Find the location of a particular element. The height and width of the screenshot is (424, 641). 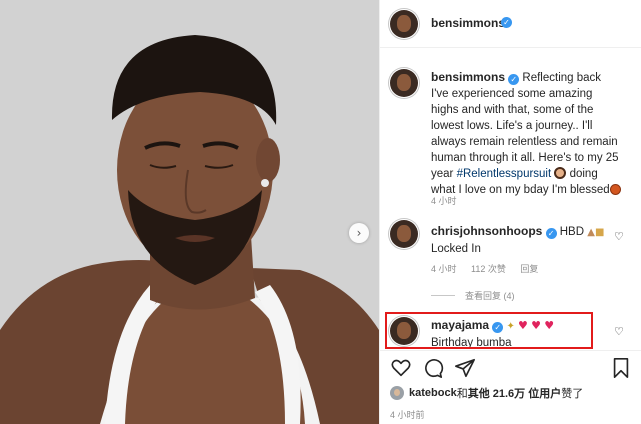

highlight-box is located at coordinates (489, 330).